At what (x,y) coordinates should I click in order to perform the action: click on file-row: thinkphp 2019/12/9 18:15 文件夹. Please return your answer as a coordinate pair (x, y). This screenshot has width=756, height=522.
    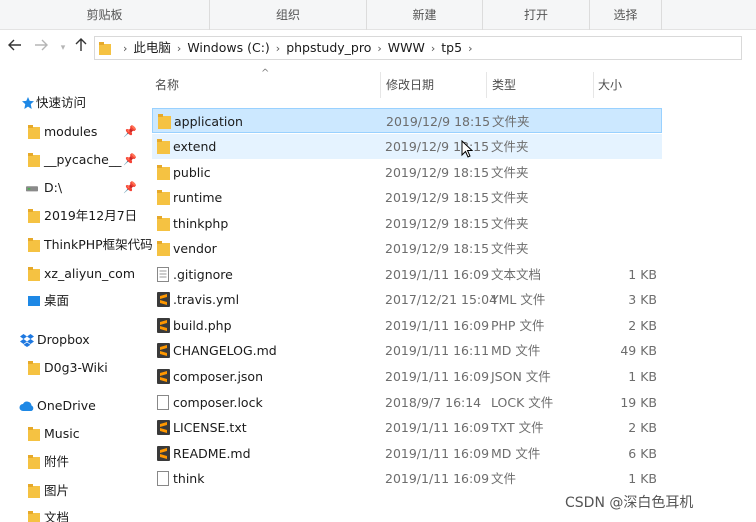
    Looking at the image, I should click on (407, 223).